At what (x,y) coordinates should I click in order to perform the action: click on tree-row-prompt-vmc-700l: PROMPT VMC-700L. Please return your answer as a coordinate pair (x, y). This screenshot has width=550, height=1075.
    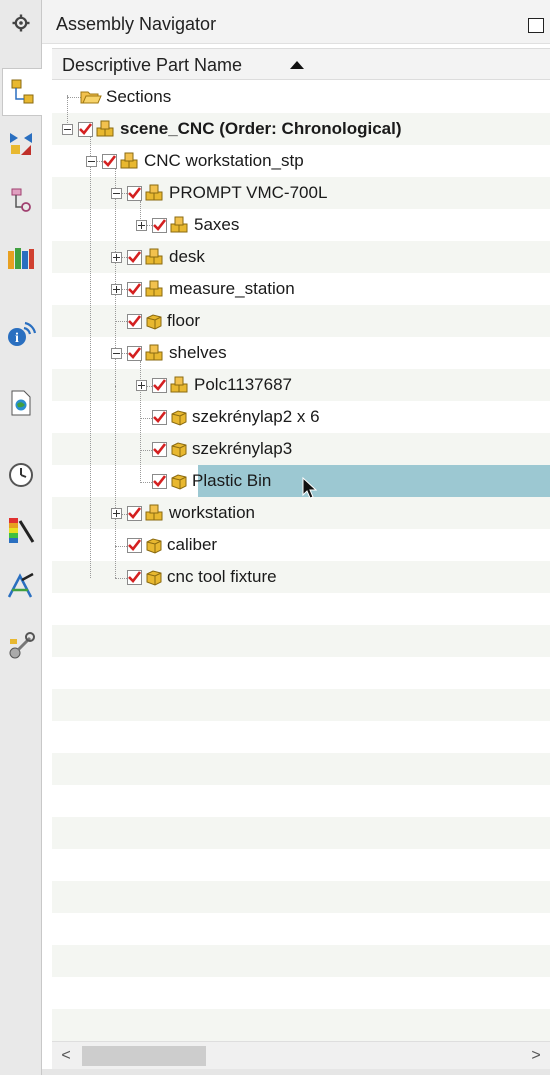
    Looking at the image, I should click on (219, 193).